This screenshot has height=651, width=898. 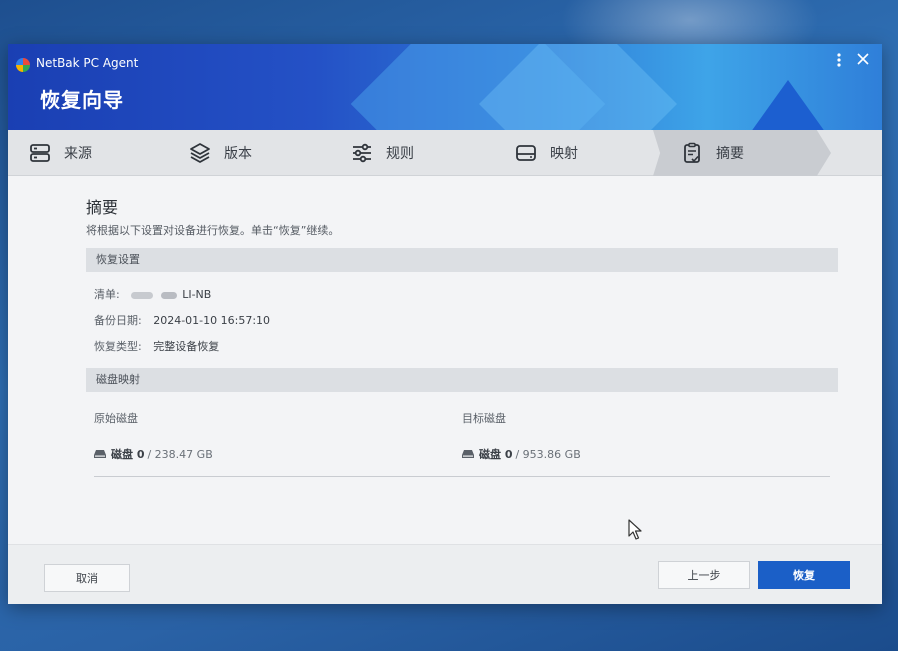 I want to click on drive-icon, so click(x=526, y=153).